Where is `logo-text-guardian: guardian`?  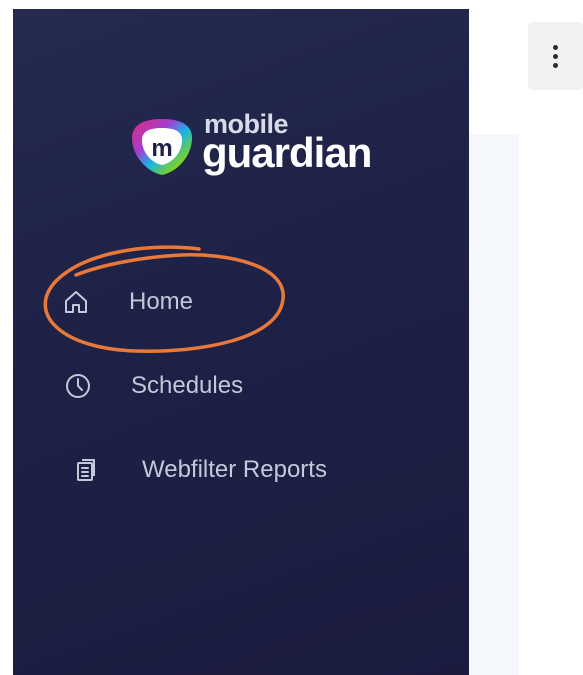
logo-text-guardian: guardian is located at coordinates (287, 152).